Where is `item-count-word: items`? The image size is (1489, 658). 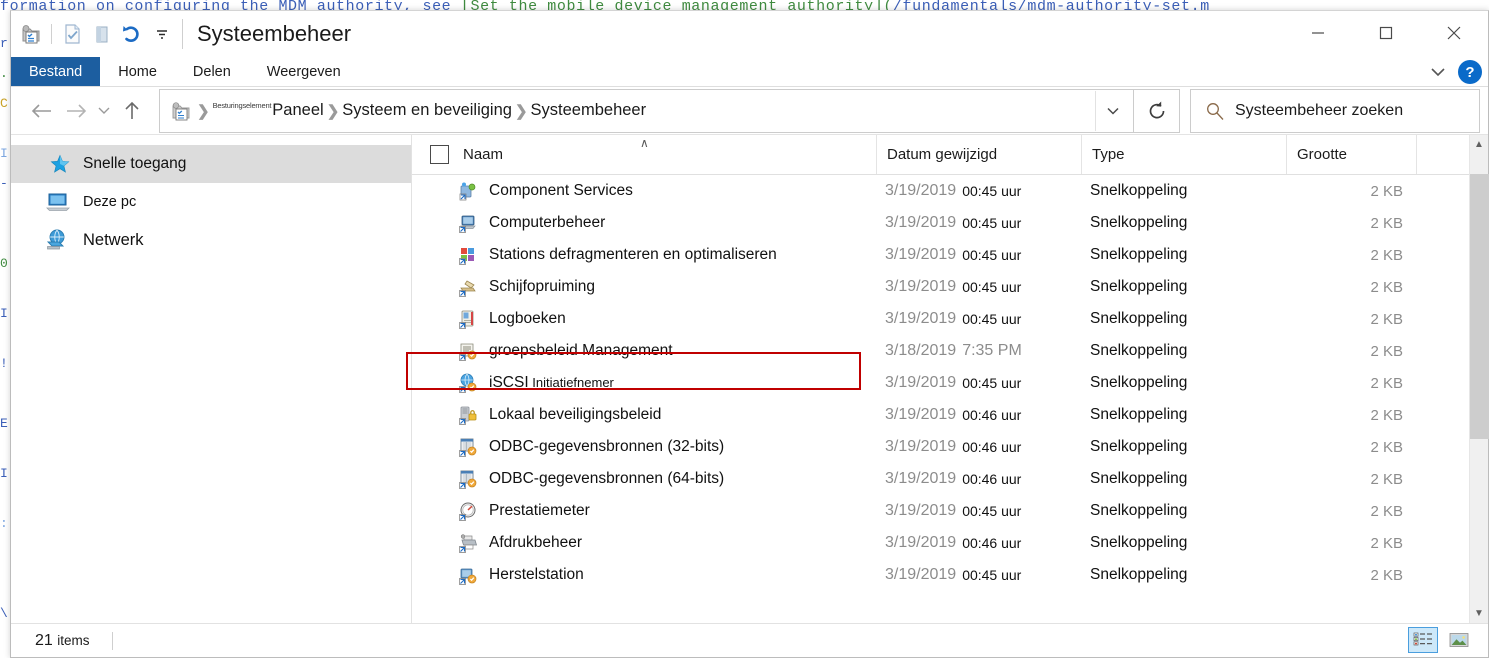 item-count-word: items is located at coordinates (73, 640).